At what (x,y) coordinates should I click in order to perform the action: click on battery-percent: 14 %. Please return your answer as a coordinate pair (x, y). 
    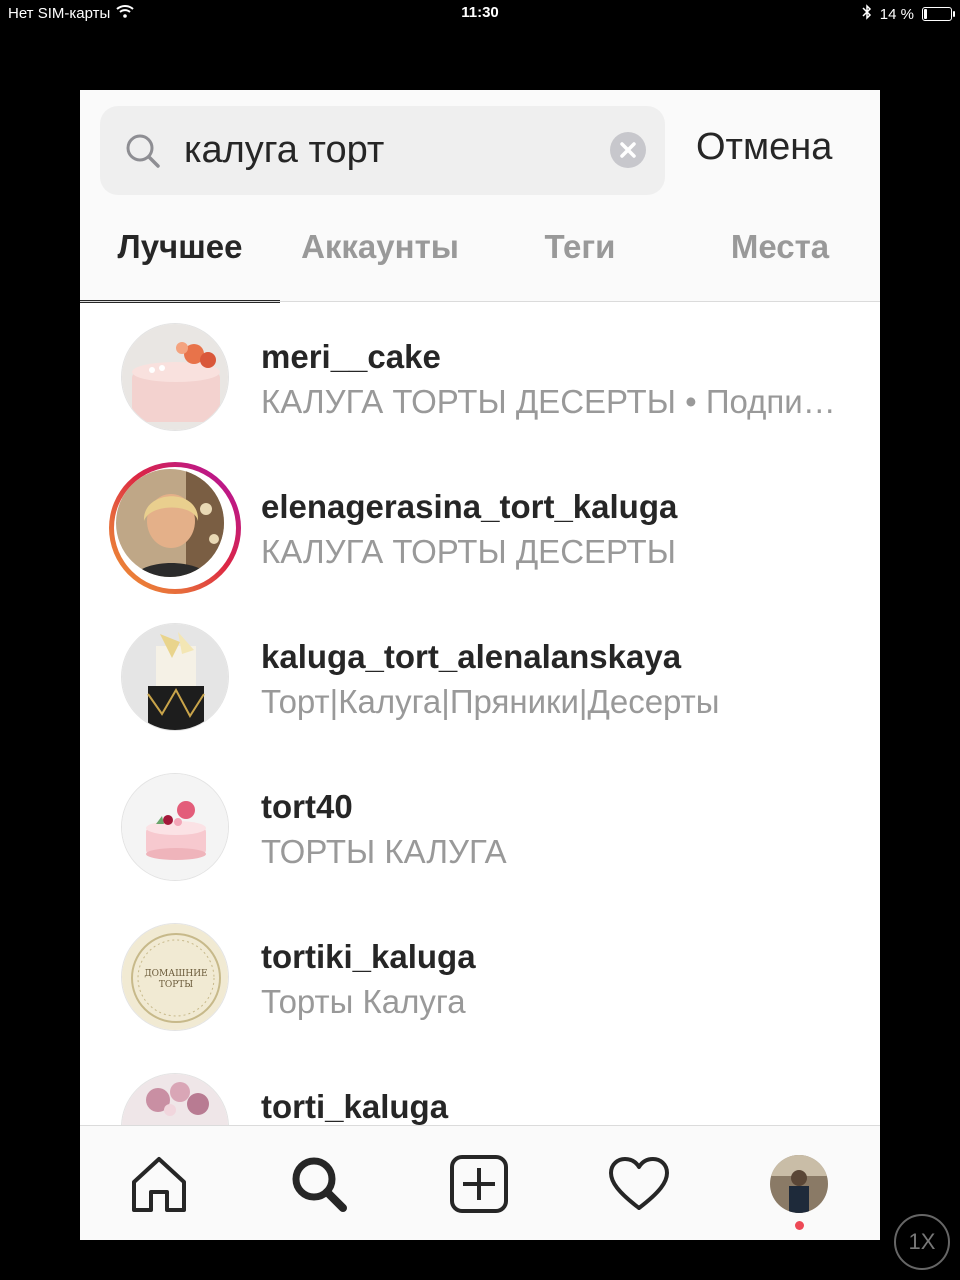
    Looking at the image, I should click on (896, 14).